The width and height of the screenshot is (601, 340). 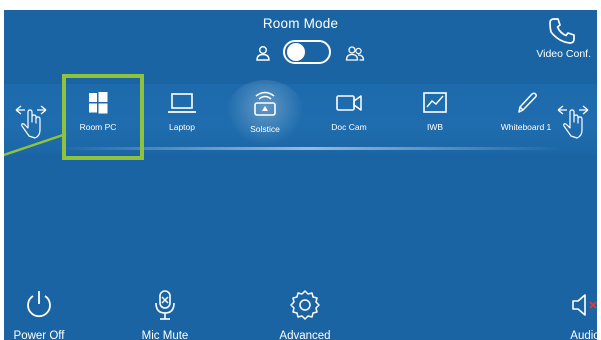 I want to click on advanced-button: Advanced, so click(x=305, y=314).